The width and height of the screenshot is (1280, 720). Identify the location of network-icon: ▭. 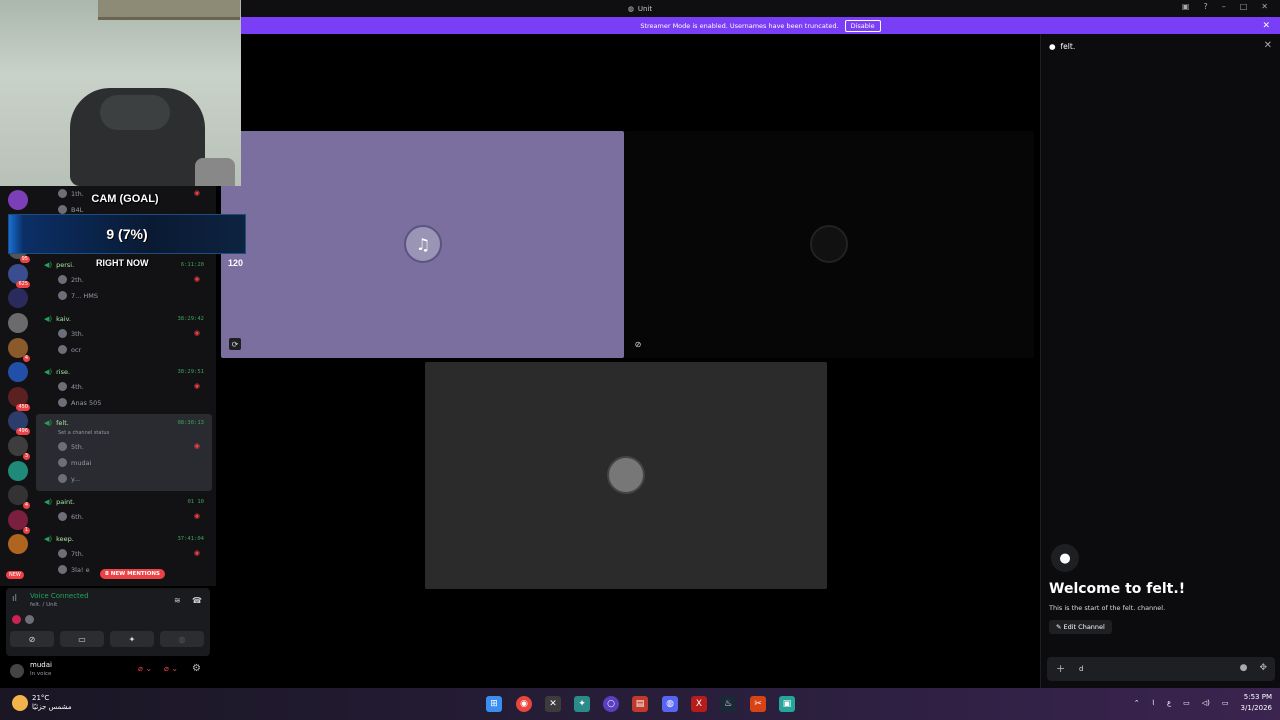
(1186, 703).